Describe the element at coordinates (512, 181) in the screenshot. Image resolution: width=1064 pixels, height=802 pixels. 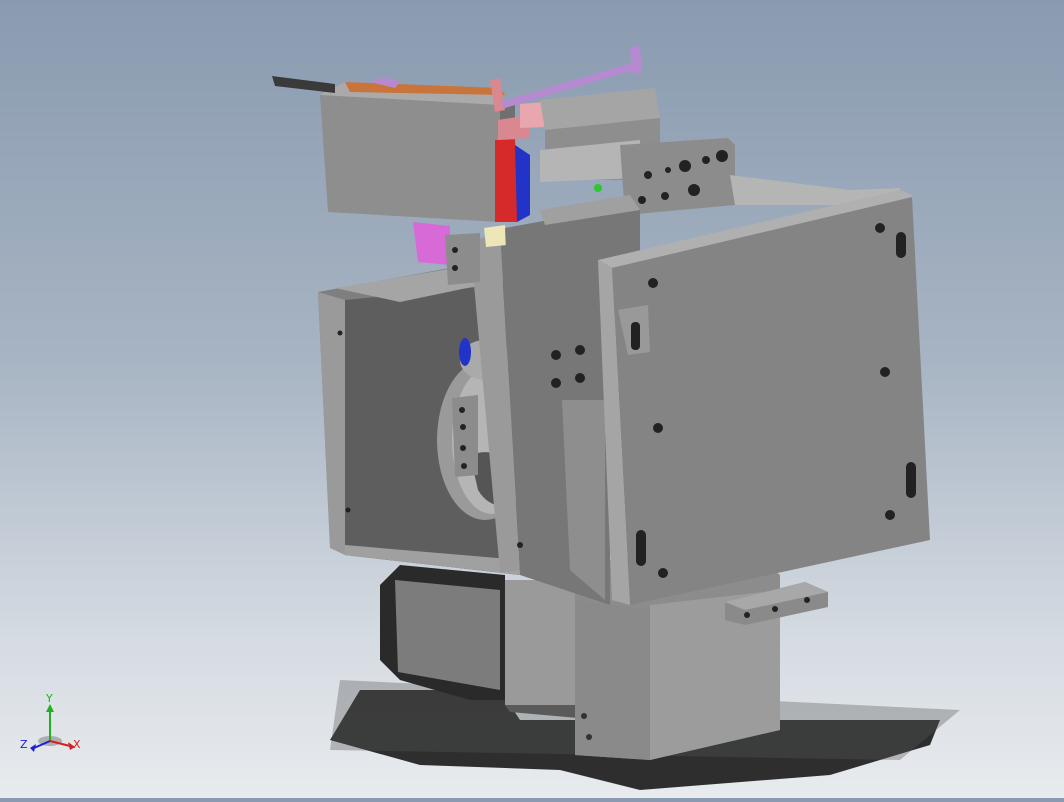
I see `red-blue-blocks` at that location.